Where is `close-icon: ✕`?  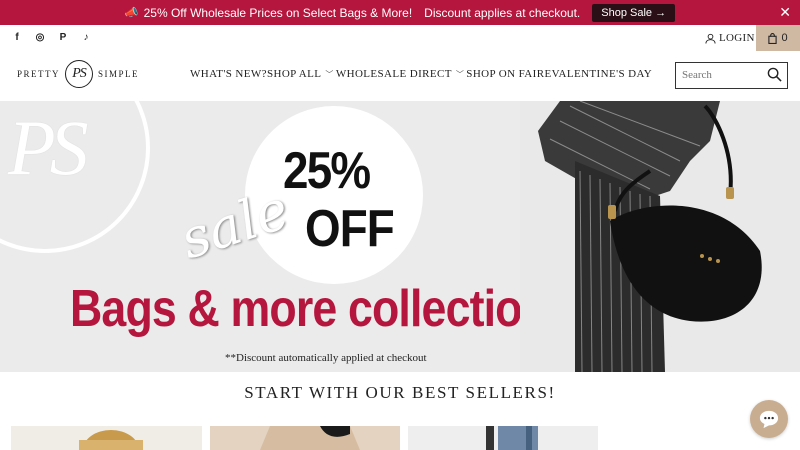
close-icon: ✕ is located at coordinates (785, 12).